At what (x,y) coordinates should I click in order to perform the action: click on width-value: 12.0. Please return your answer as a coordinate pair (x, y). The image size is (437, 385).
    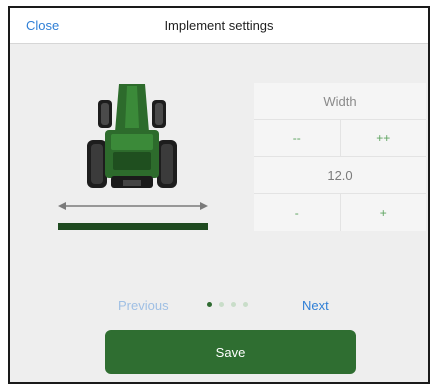
    Looking at the image, I should click on (340, 175).